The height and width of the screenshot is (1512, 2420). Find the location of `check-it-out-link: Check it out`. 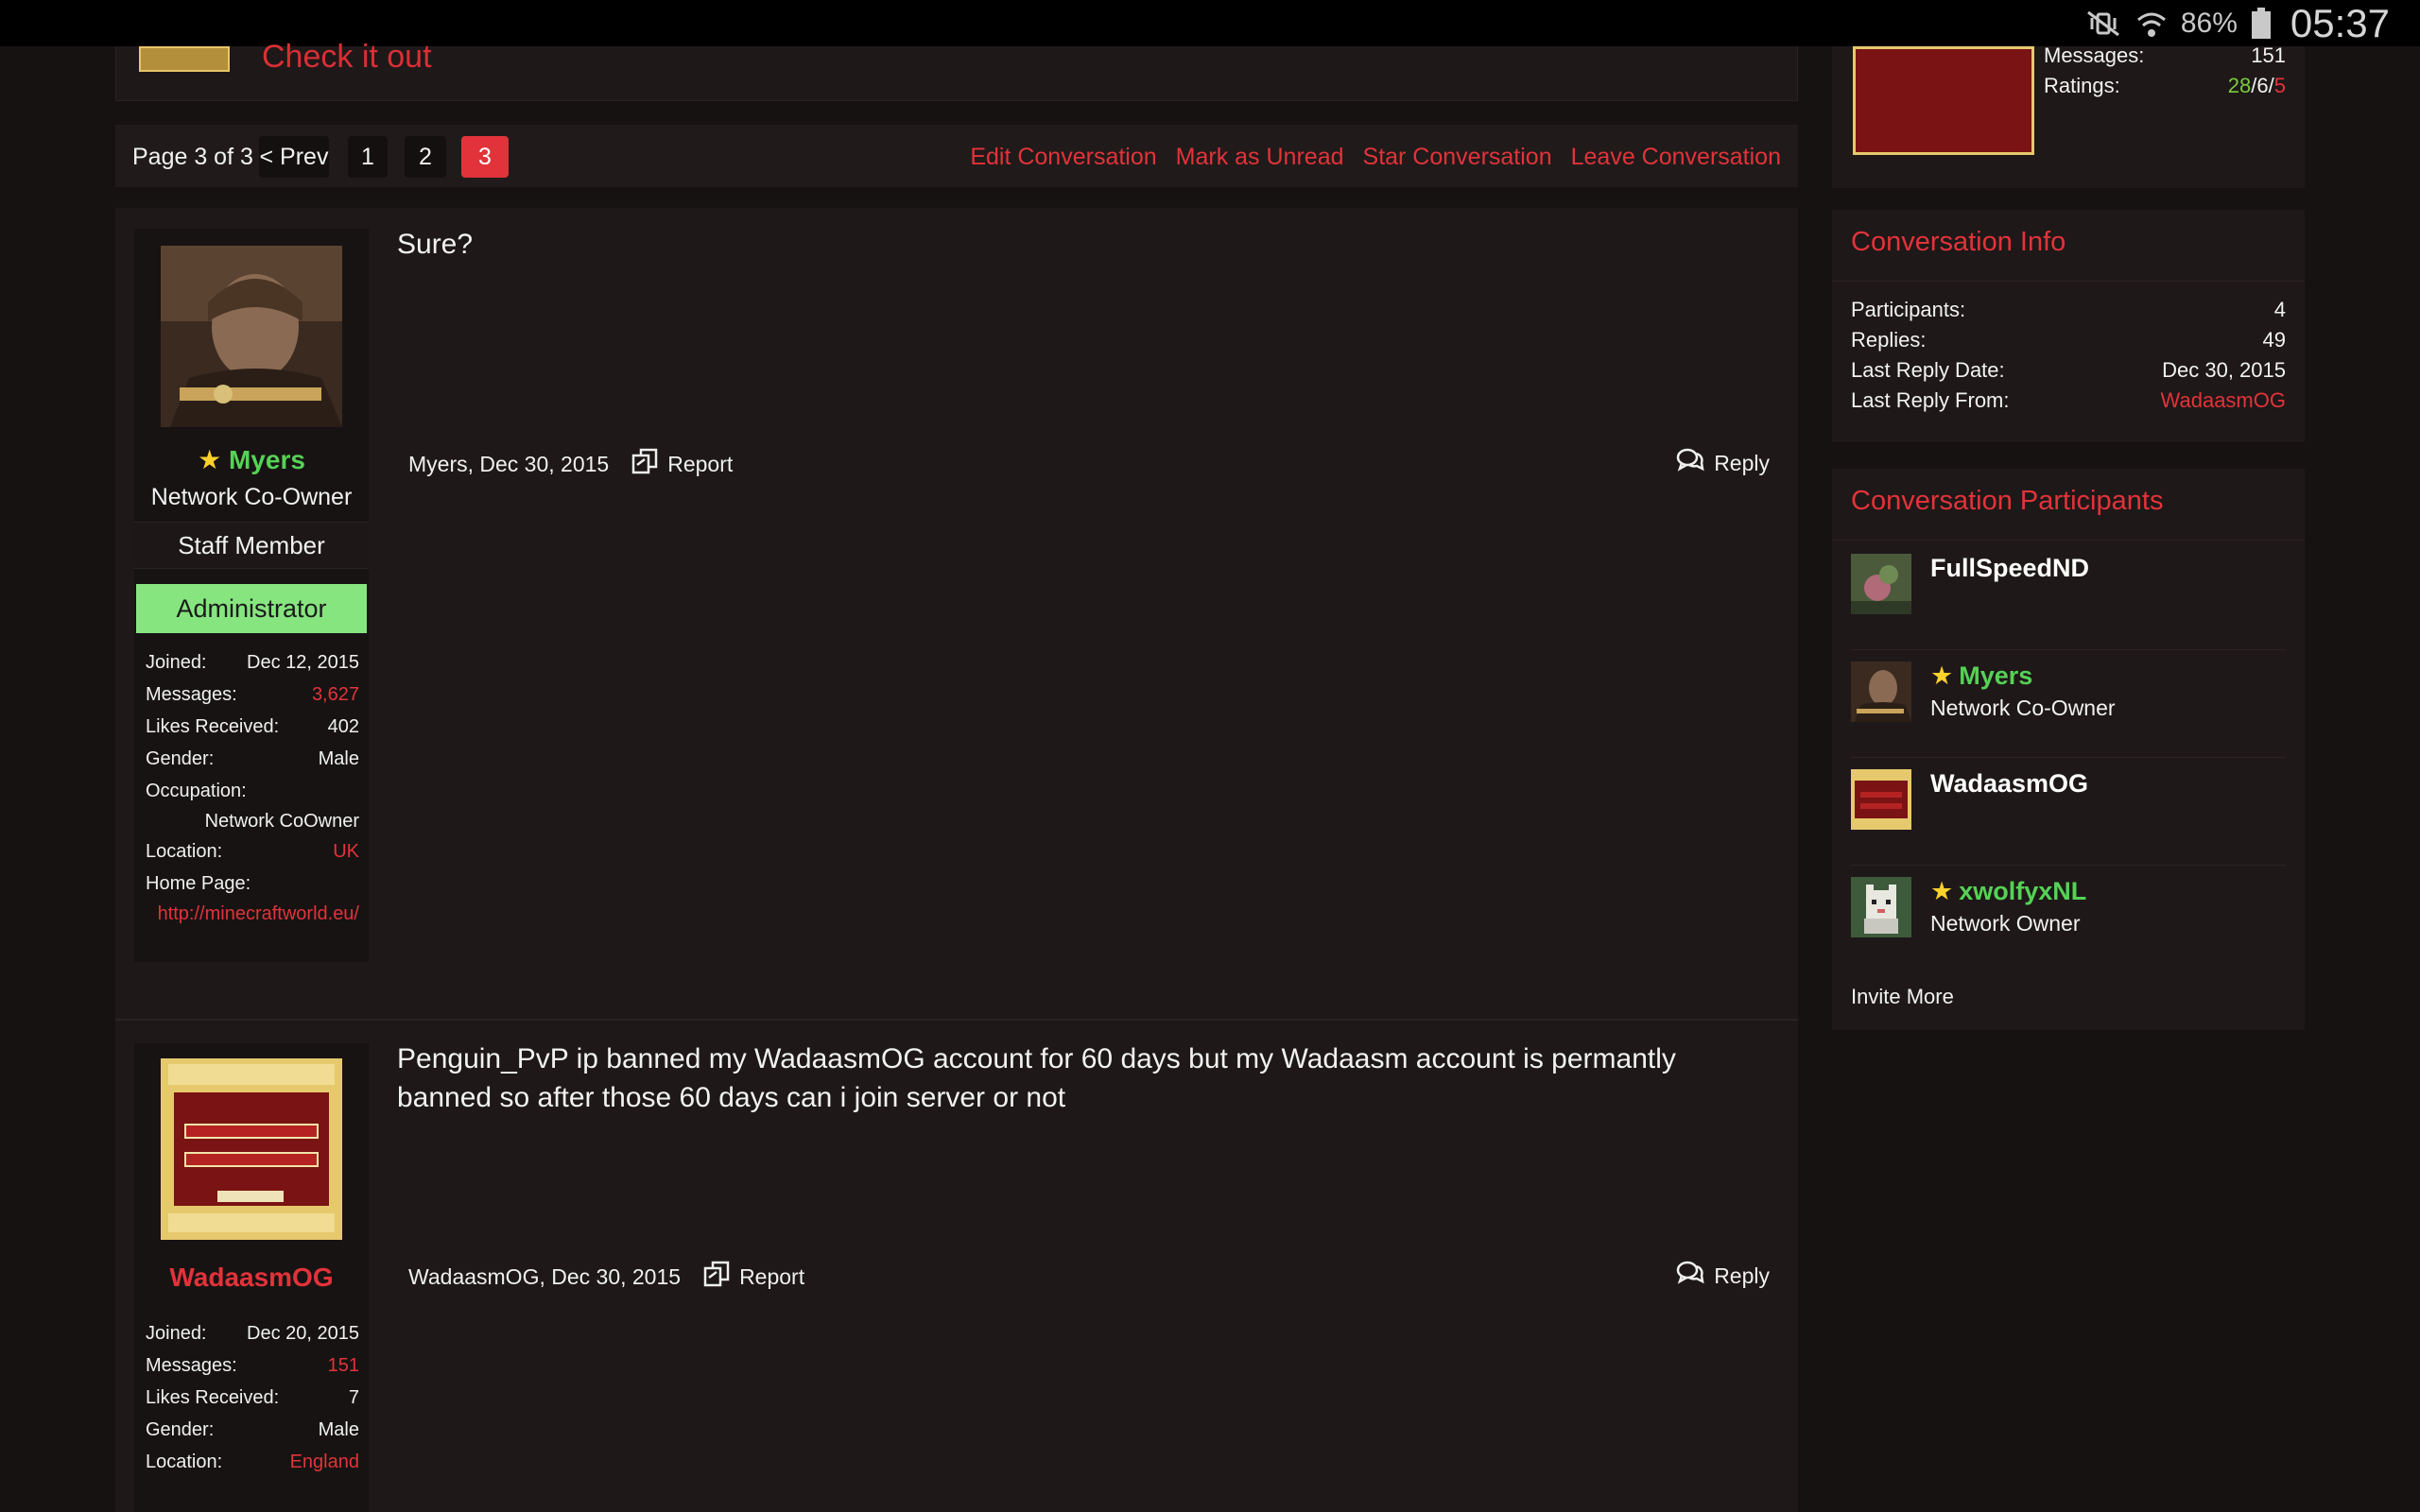

check-it-out-link: Check it out is located at coordinates (347, 57).